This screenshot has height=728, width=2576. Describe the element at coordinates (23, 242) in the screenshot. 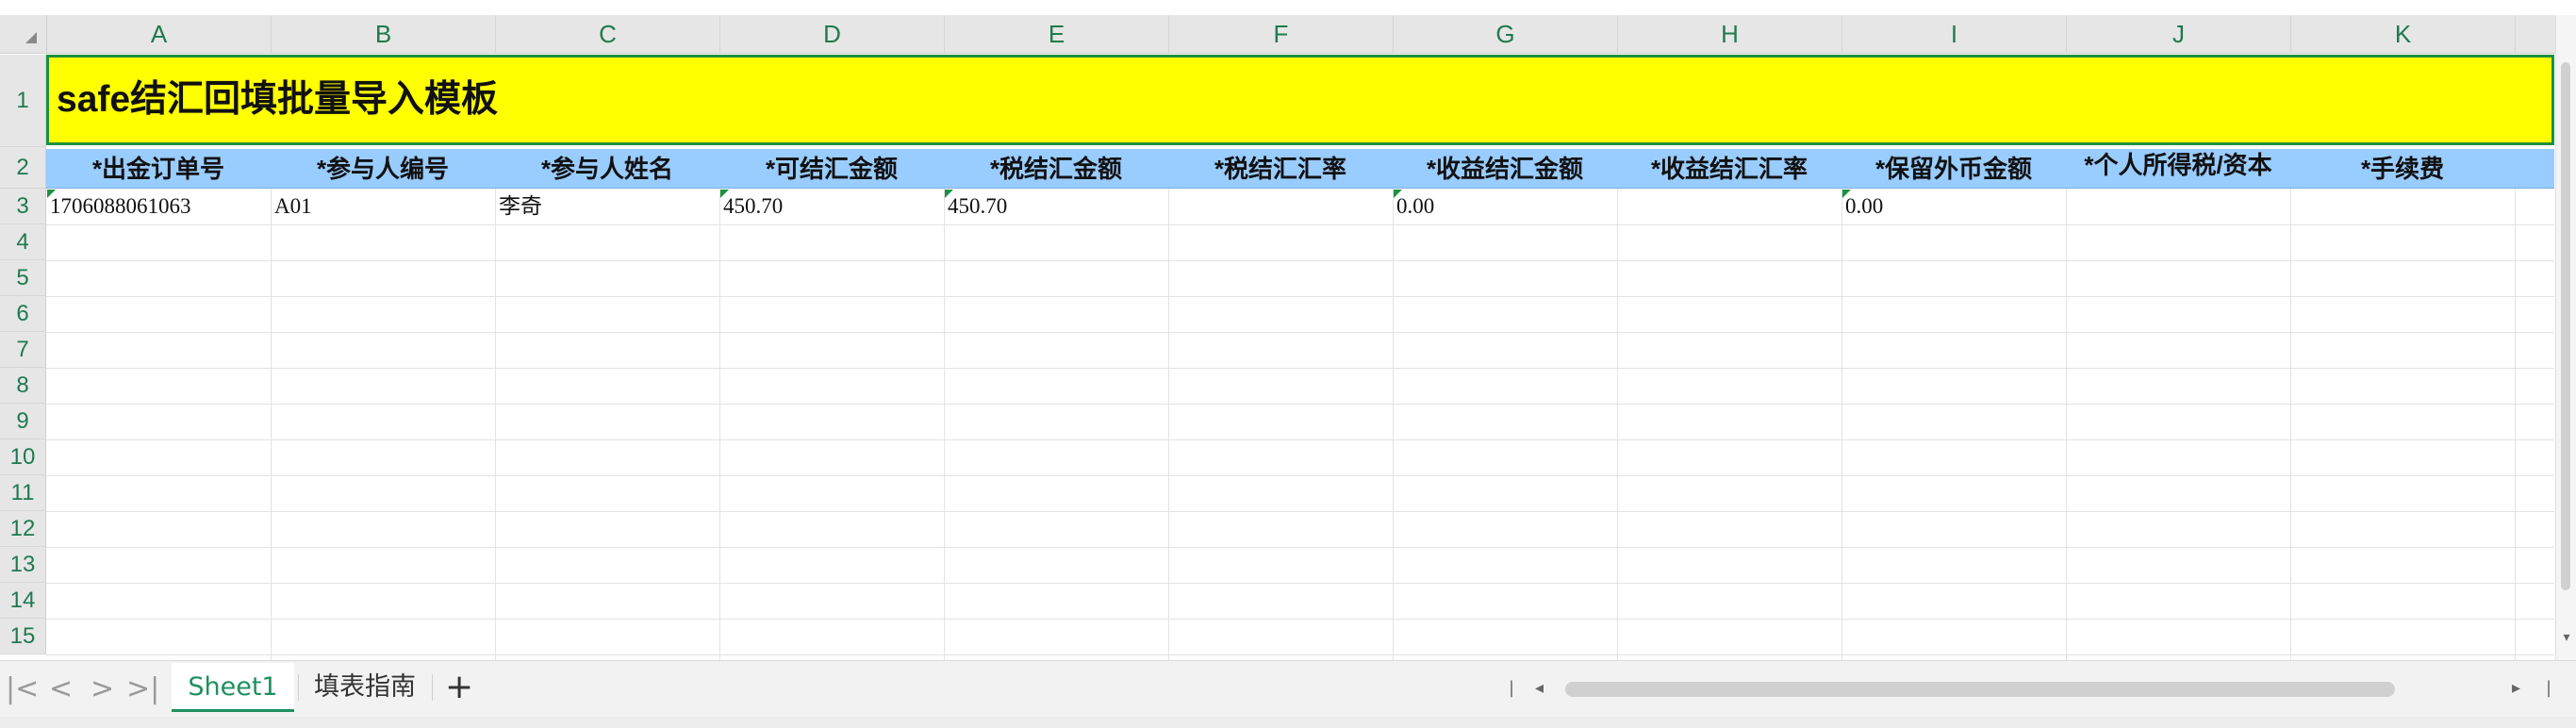

I see `row-header-4: 4` at that location.